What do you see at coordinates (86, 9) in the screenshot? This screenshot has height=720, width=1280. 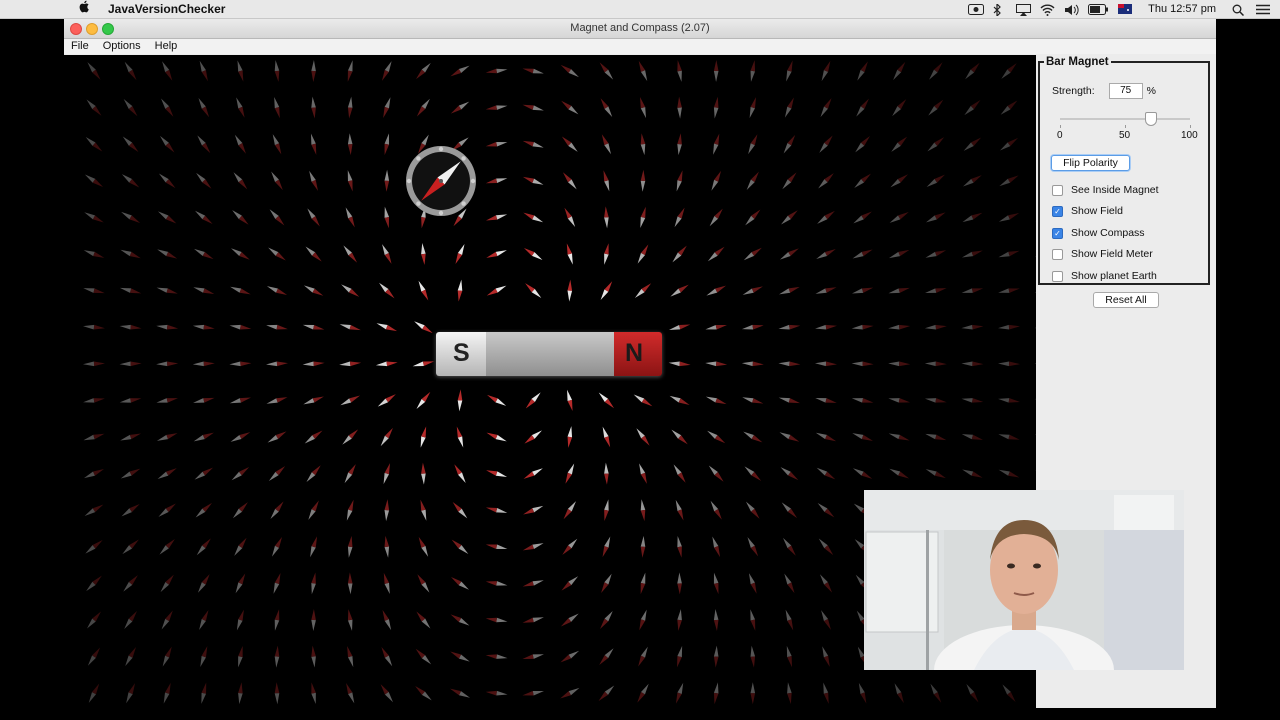 I see `apple-icon` at bounding box center [86, 9].